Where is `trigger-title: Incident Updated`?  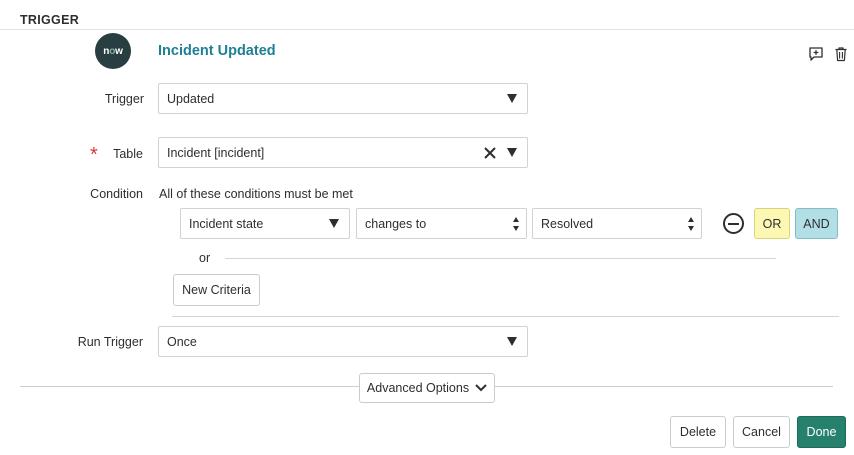
trigger-title: Incident Updated is located at coordinates (217, 51).